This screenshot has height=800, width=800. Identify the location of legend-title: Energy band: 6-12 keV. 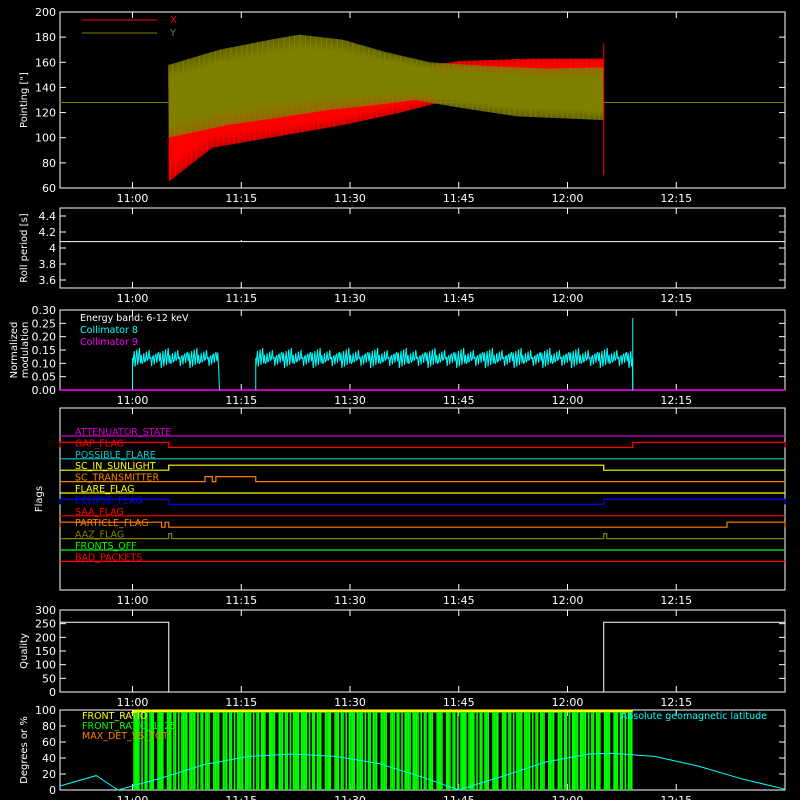
(134, 318).